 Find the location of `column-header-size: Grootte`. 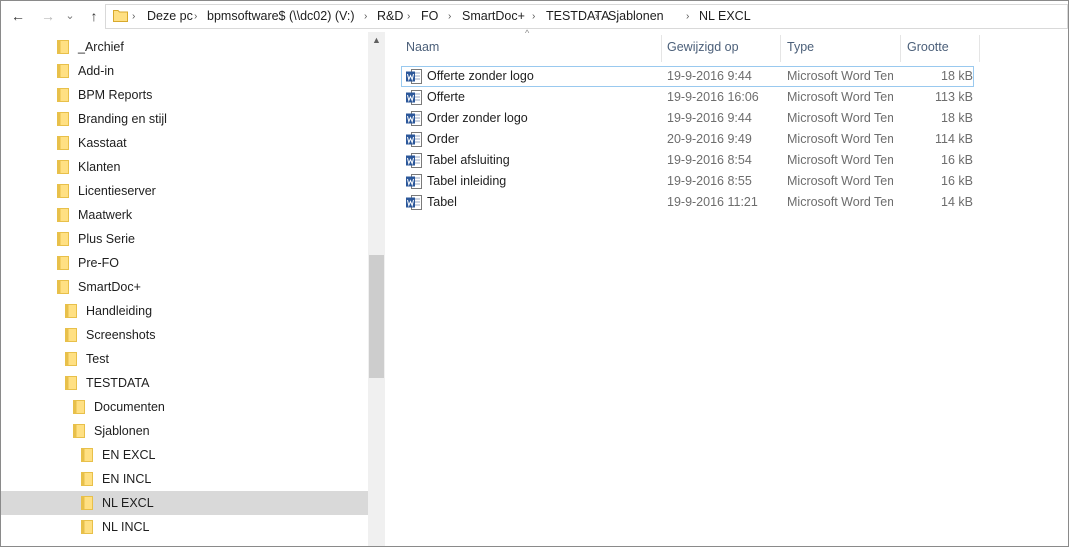

column-header-size: Grootte is located at coordinates (928, 47).